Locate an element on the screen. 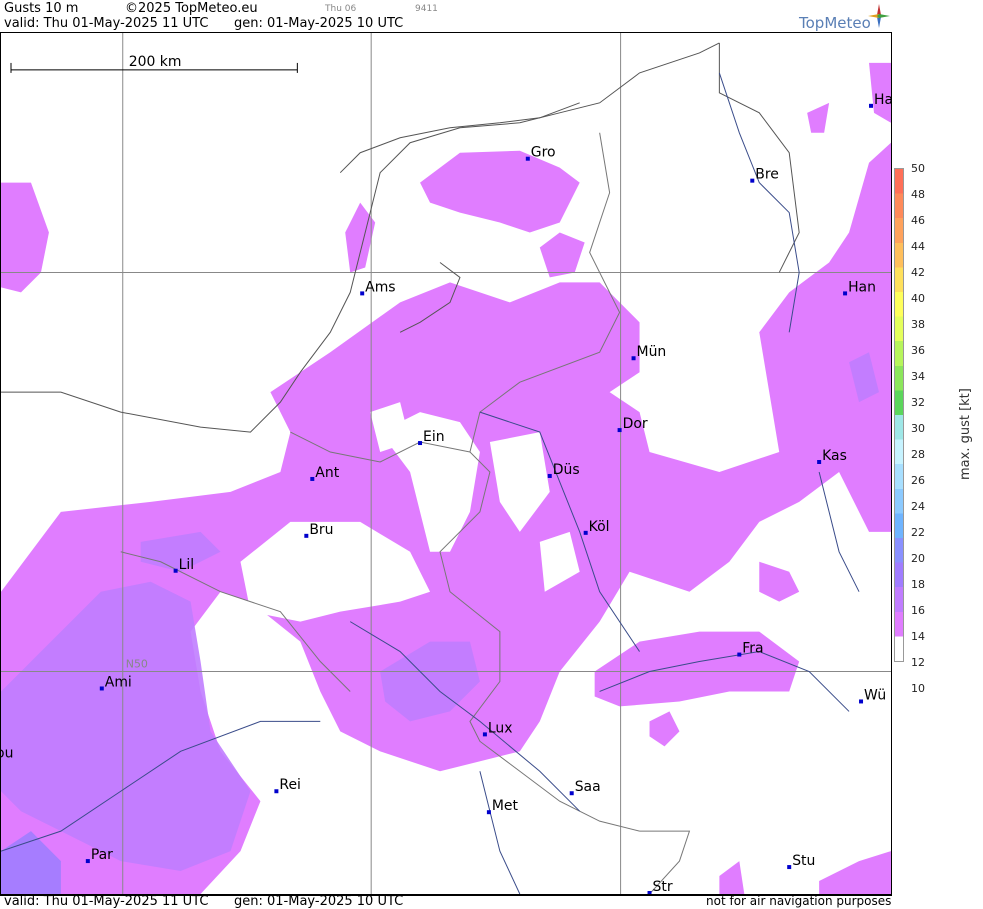 Image resolution: width=983 pixels, height=909 pixels. legend-tick: 14 is located at coordinates (918, 636).